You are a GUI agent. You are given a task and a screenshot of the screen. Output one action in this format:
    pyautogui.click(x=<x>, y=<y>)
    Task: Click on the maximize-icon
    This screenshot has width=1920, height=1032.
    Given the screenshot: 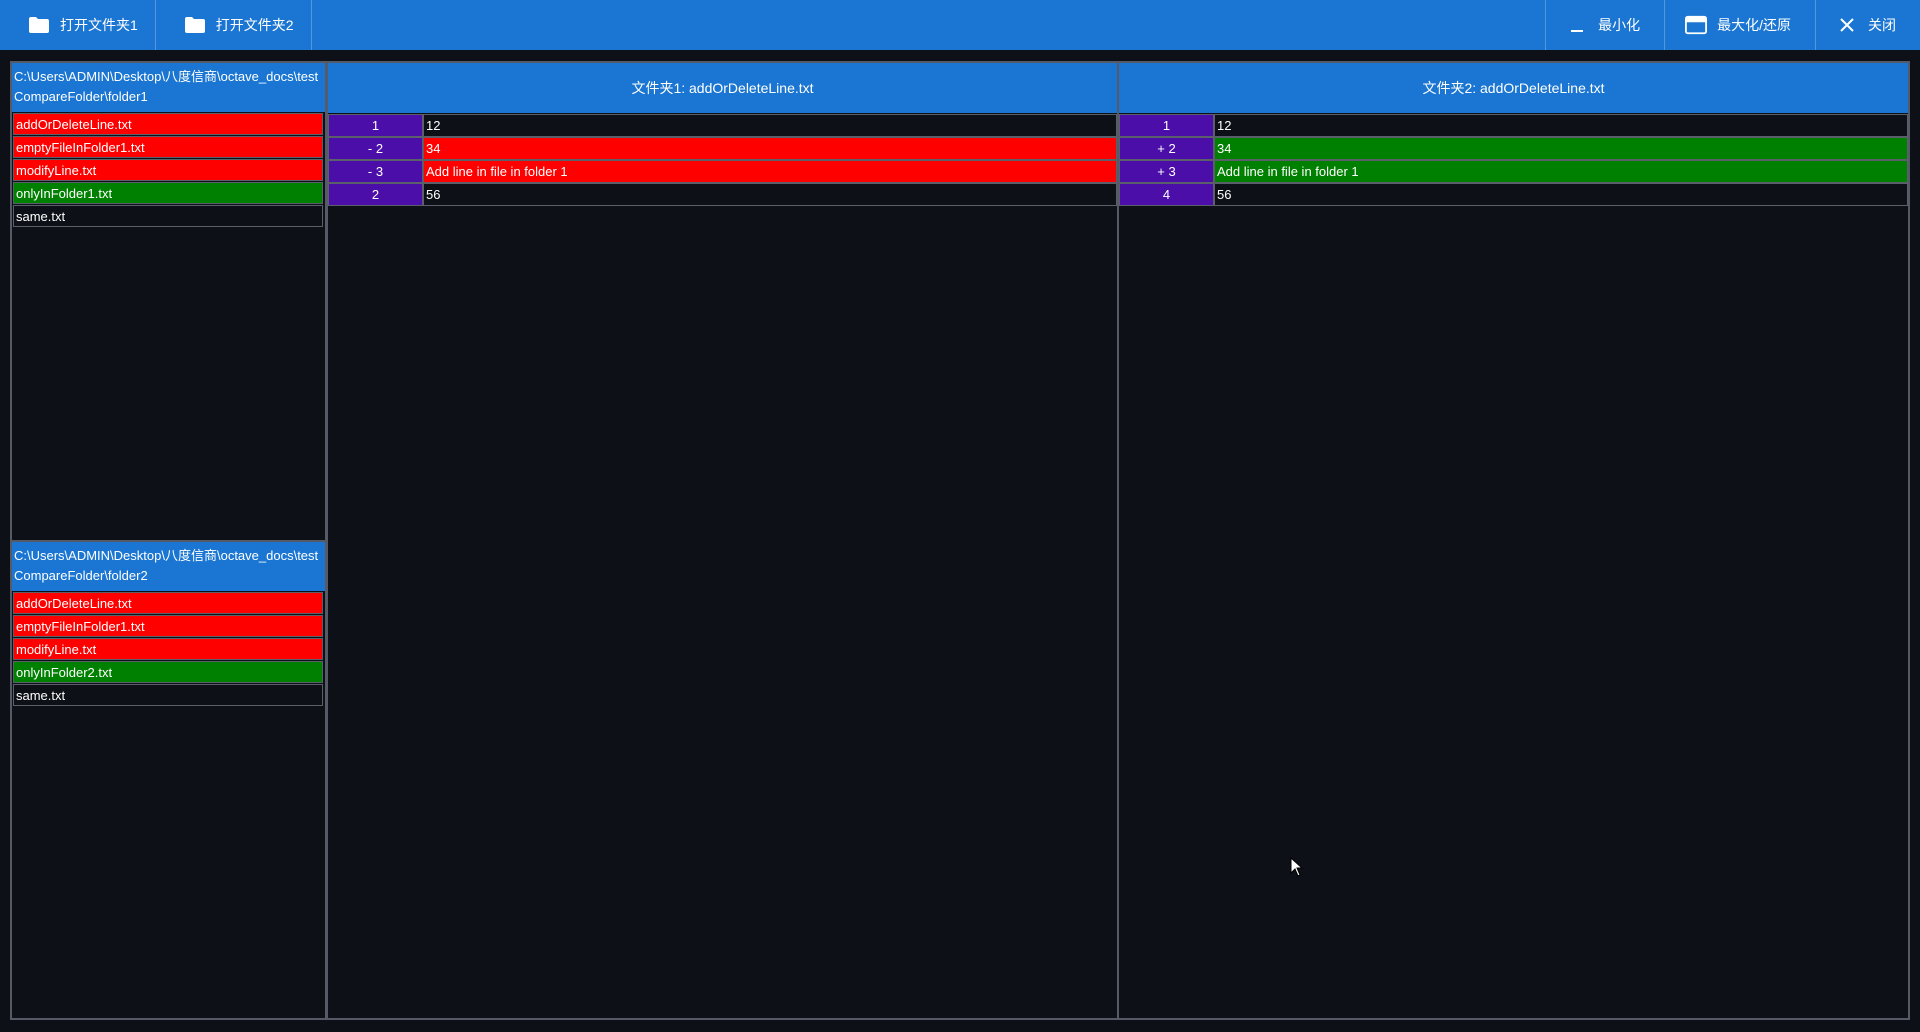 What is the action you would take?
    pyautogui.click(x=1696, y=25)
    